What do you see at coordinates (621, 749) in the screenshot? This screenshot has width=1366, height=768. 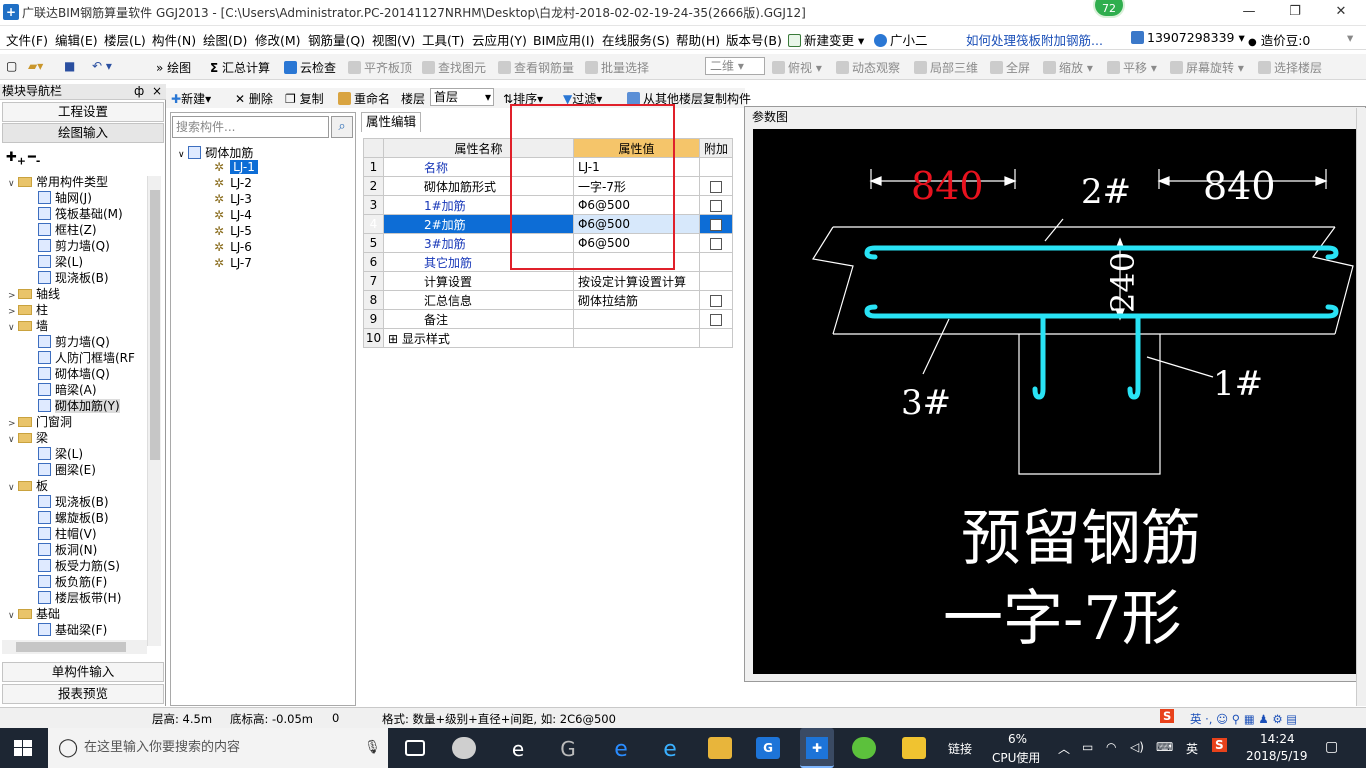 I see `edge-icon: e` at bounding box center [621, 749].